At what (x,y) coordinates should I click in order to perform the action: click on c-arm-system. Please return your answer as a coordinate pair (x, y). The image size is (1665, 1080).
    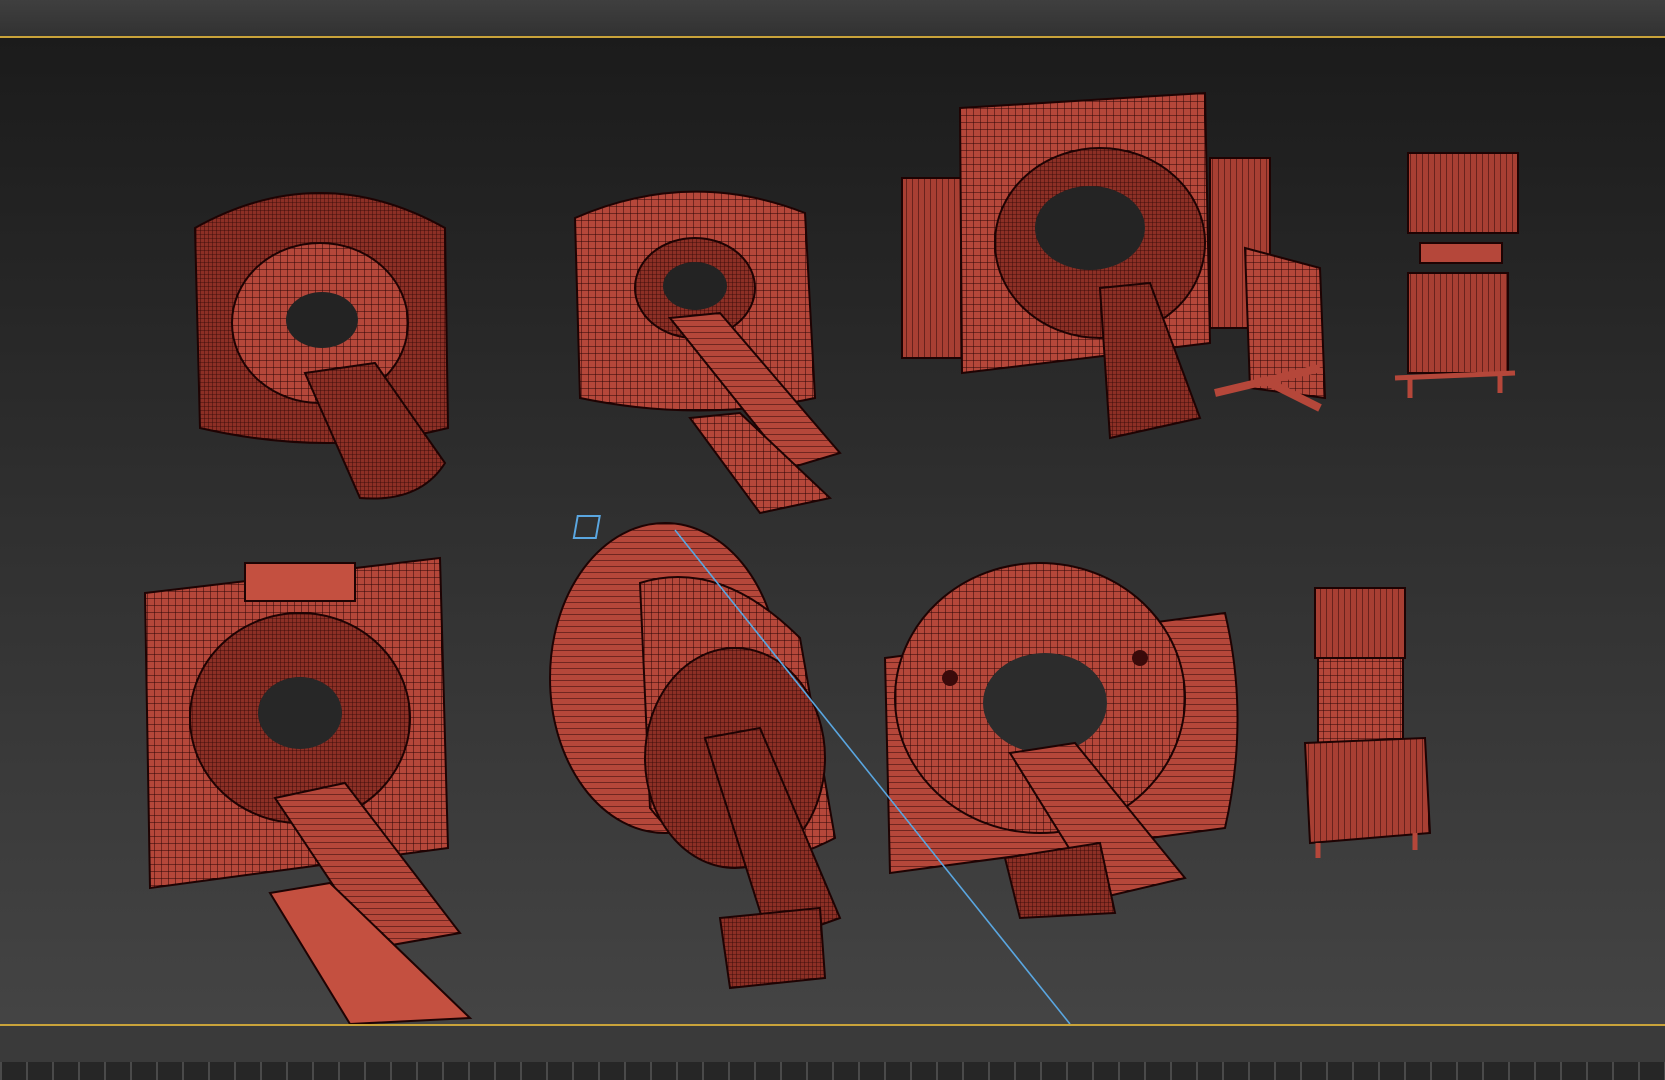
    Looking at the image, I should click on (1114, 265).